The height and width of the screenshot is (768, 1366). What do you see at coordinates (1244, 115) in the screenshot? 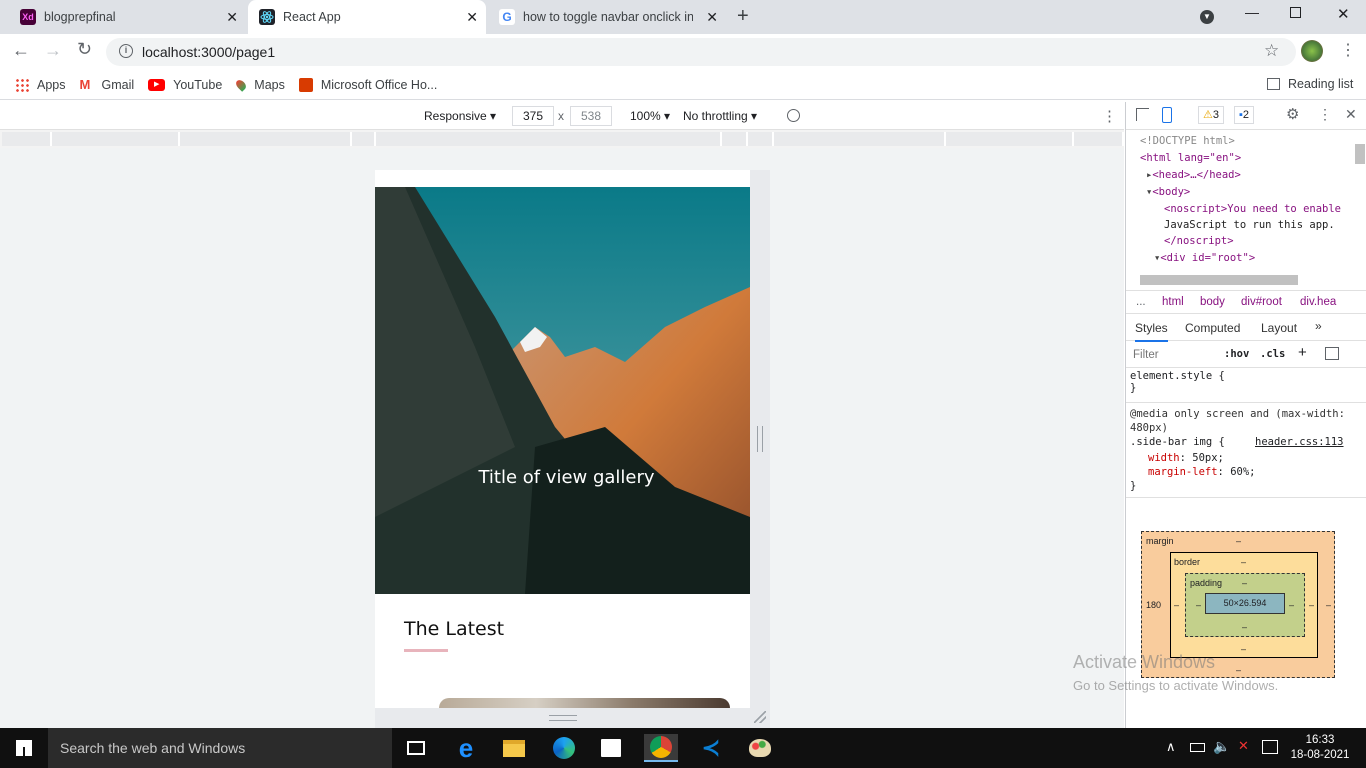
I see `messages-badge: ▪2` at bounding box center [1244, 115].